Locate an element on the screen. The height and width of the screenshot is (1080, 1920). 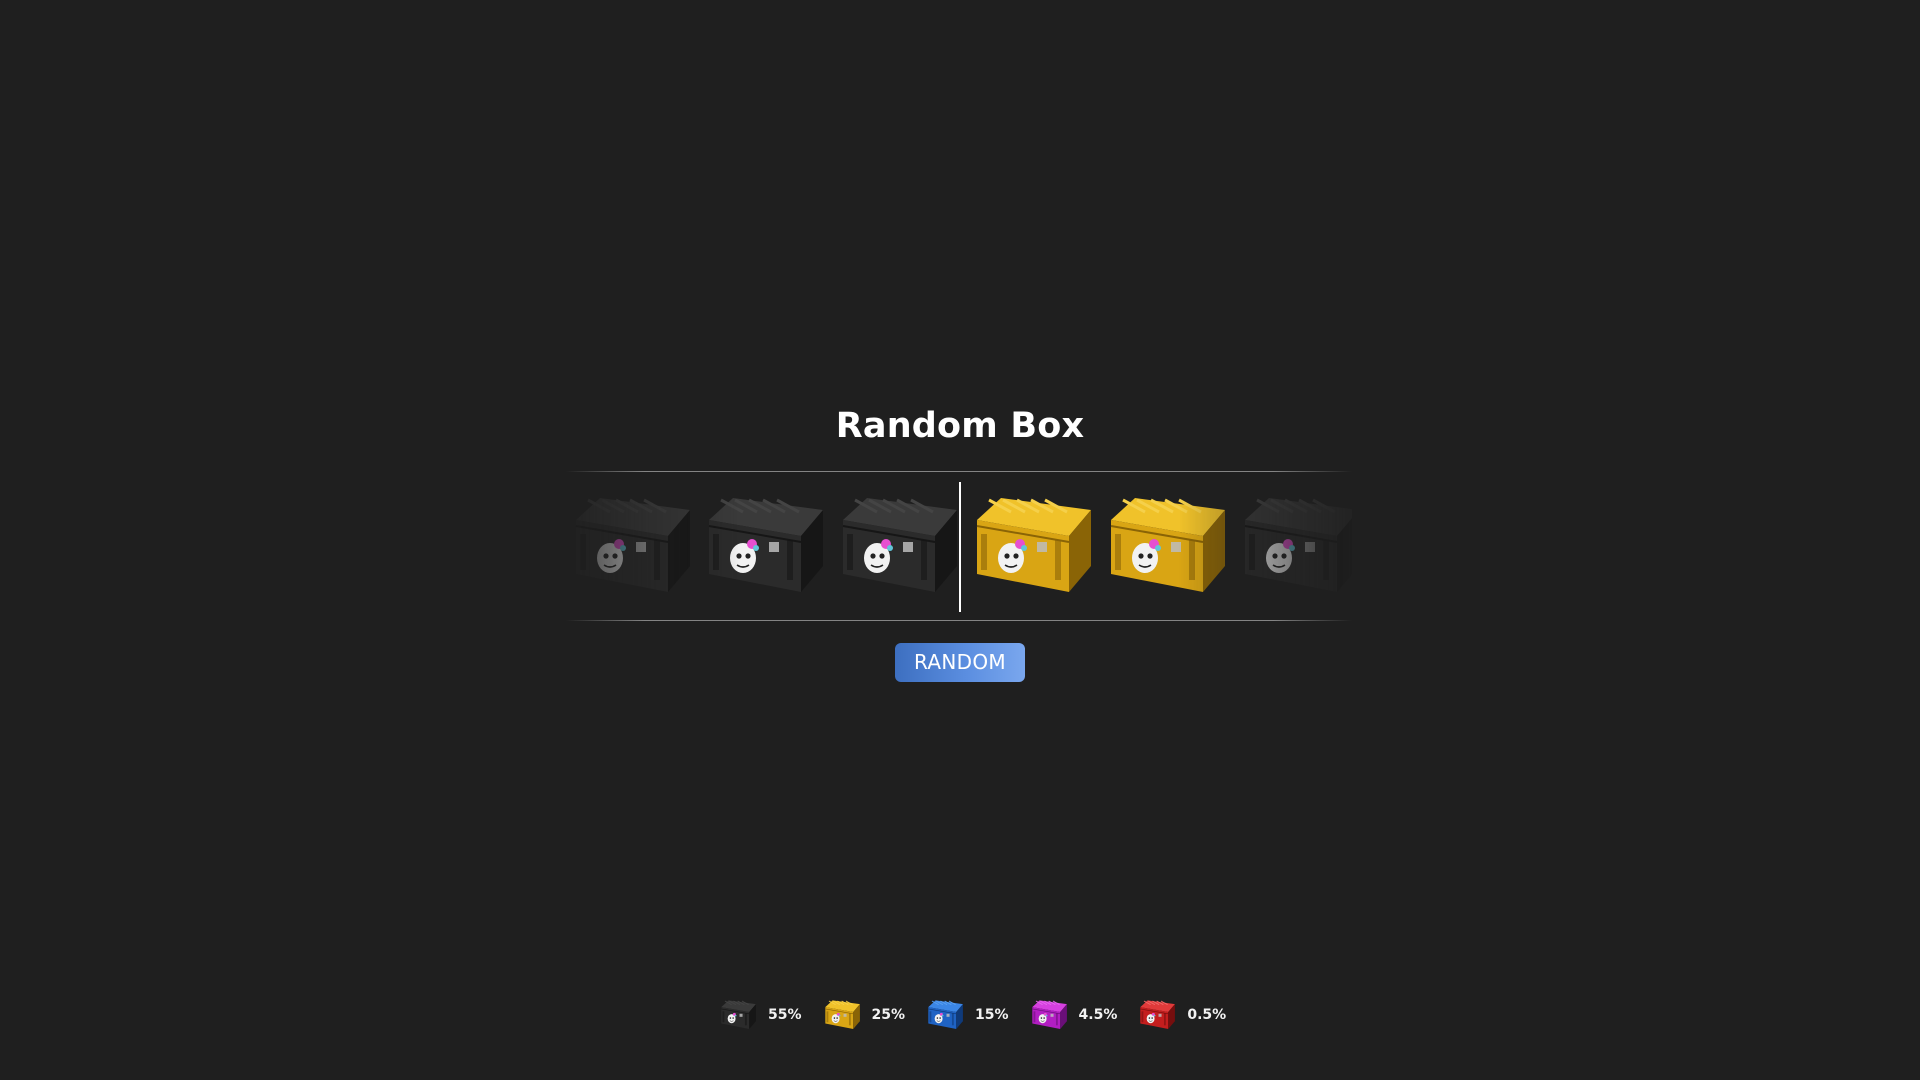
odds-item-black: 55% is located at coordinates (760, 1015).